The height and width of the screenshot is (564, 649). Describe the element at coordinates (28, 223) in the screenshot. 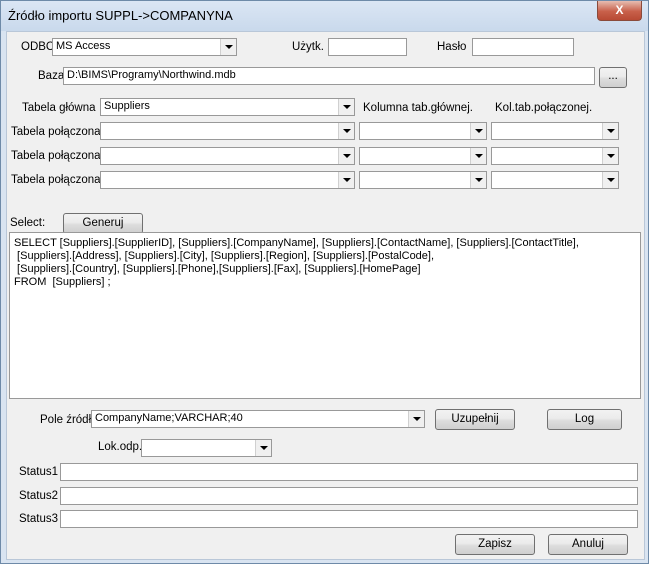

I see `select-label: Select:` at that location.